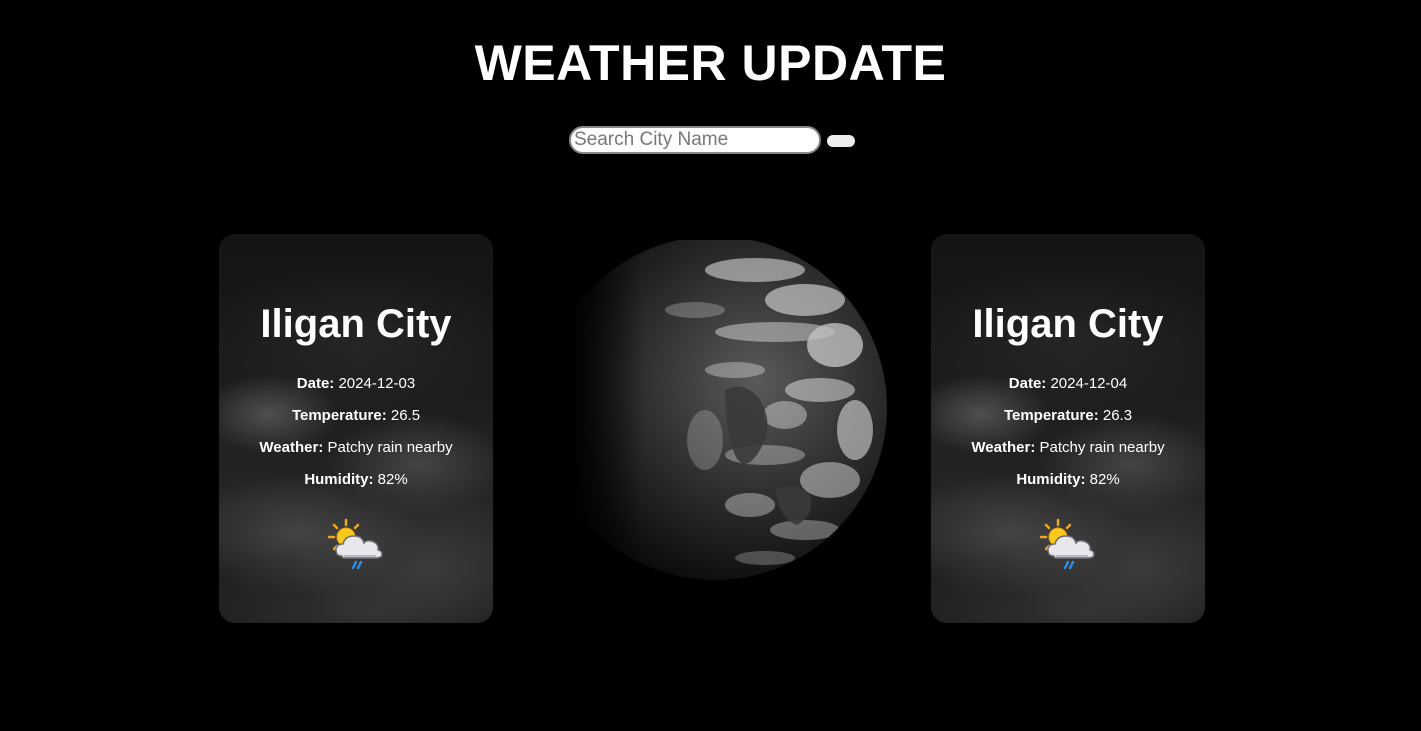 This screenshot has height=731, width=1421. Describe the element at coordinates (1117, 415) in the screenshot. I see `temperature-value: 26.3` at that location.